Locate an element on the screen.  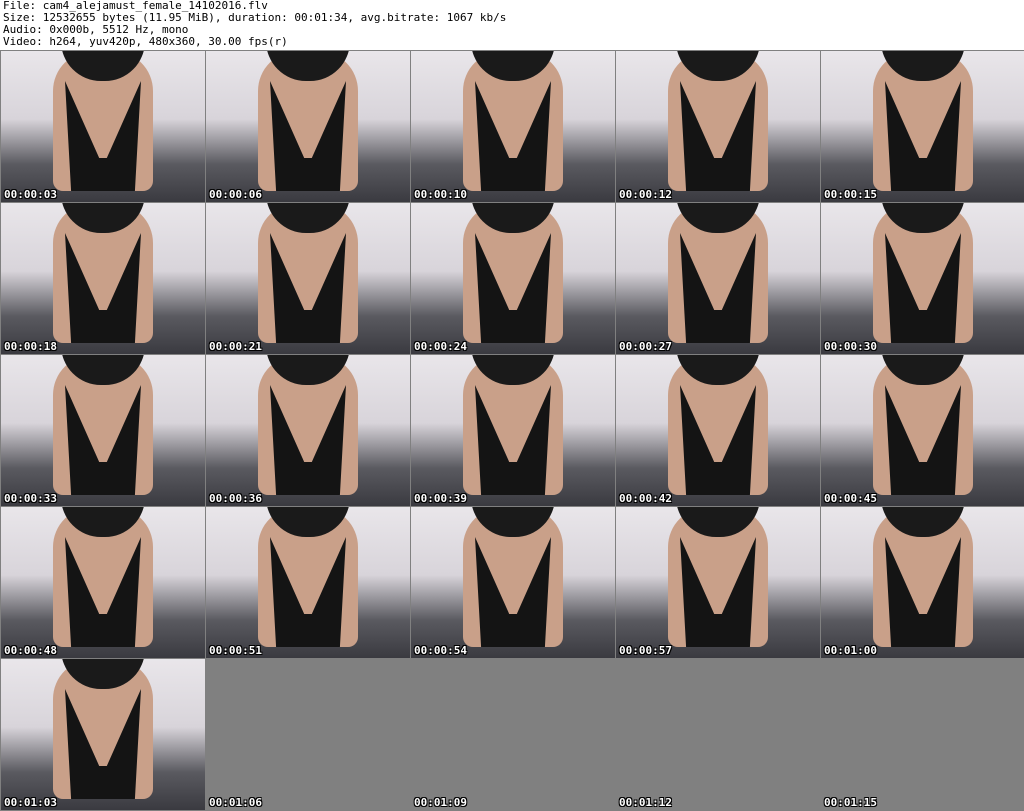
thumbnail-frame: 00:00:48 is located at coordinates (103, 582).